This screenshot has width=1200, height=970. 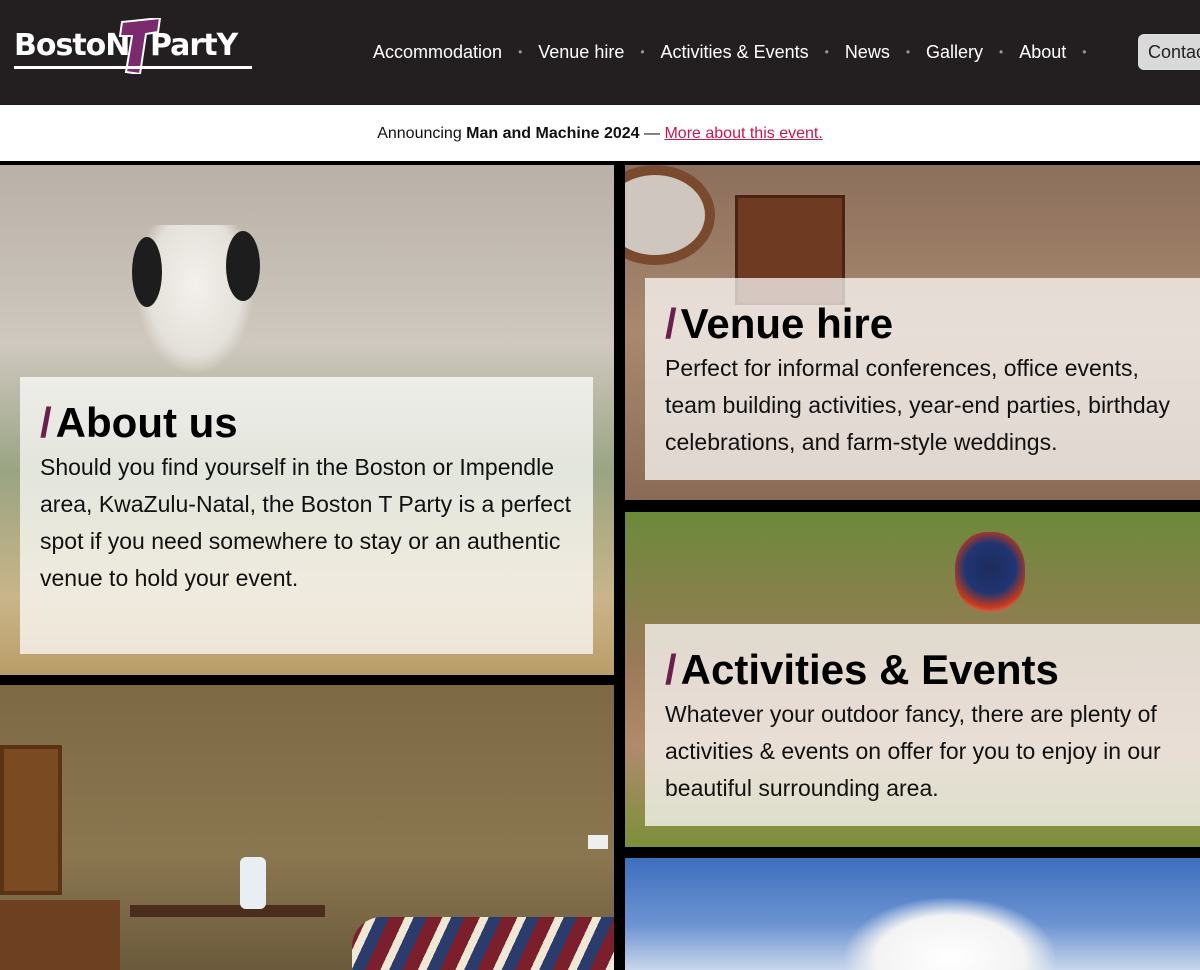 I want to click on contact-button: Contact, so click(x=1169, y=52).